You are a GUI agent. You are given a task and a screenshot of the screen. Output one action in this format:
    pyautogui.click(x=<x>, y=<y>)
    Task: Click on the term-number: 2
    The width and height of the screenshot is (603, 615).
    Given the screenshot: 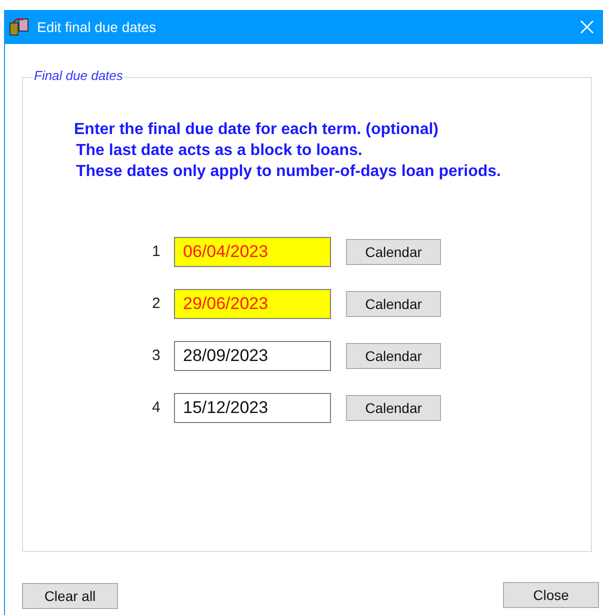 What is the action you would take?
    pyautogui.click(x=157, y=304)
    